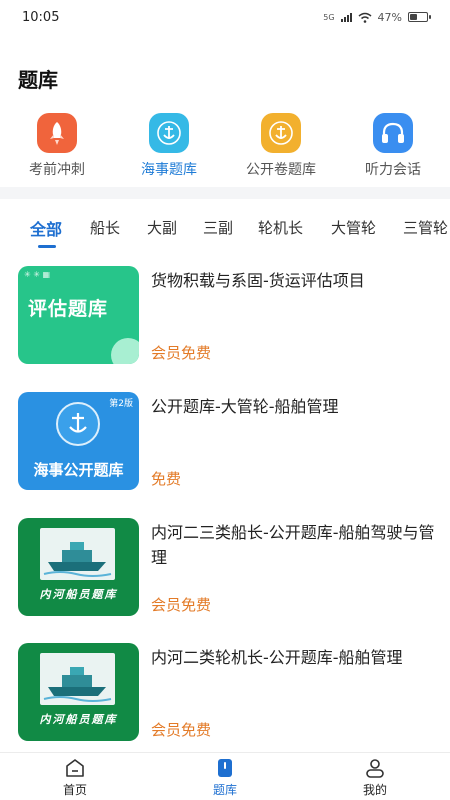  Describe the element at coordinates (37, 274) in the screenshot. I see `thumbnail-decoration: ✳ ✳ ▦` at that location.